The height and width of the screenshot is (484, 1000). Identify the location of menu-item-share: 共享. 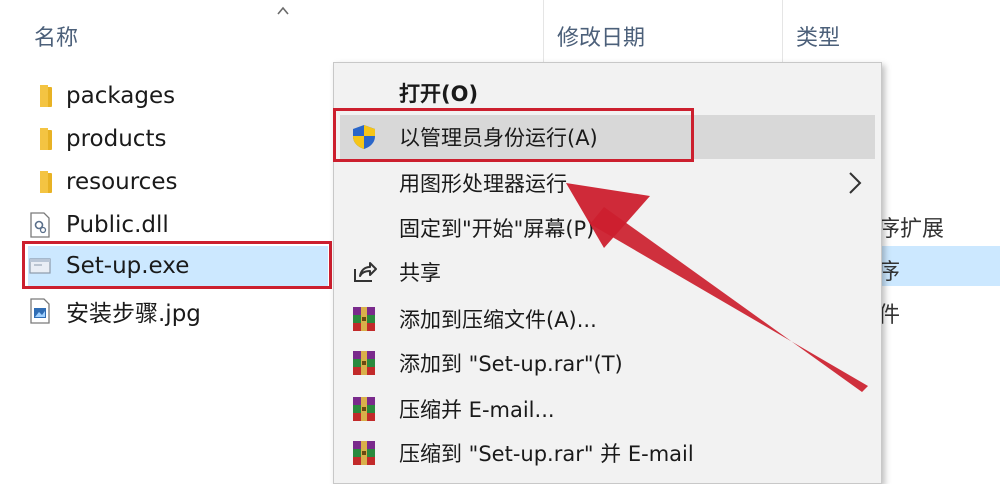
(607, 272).